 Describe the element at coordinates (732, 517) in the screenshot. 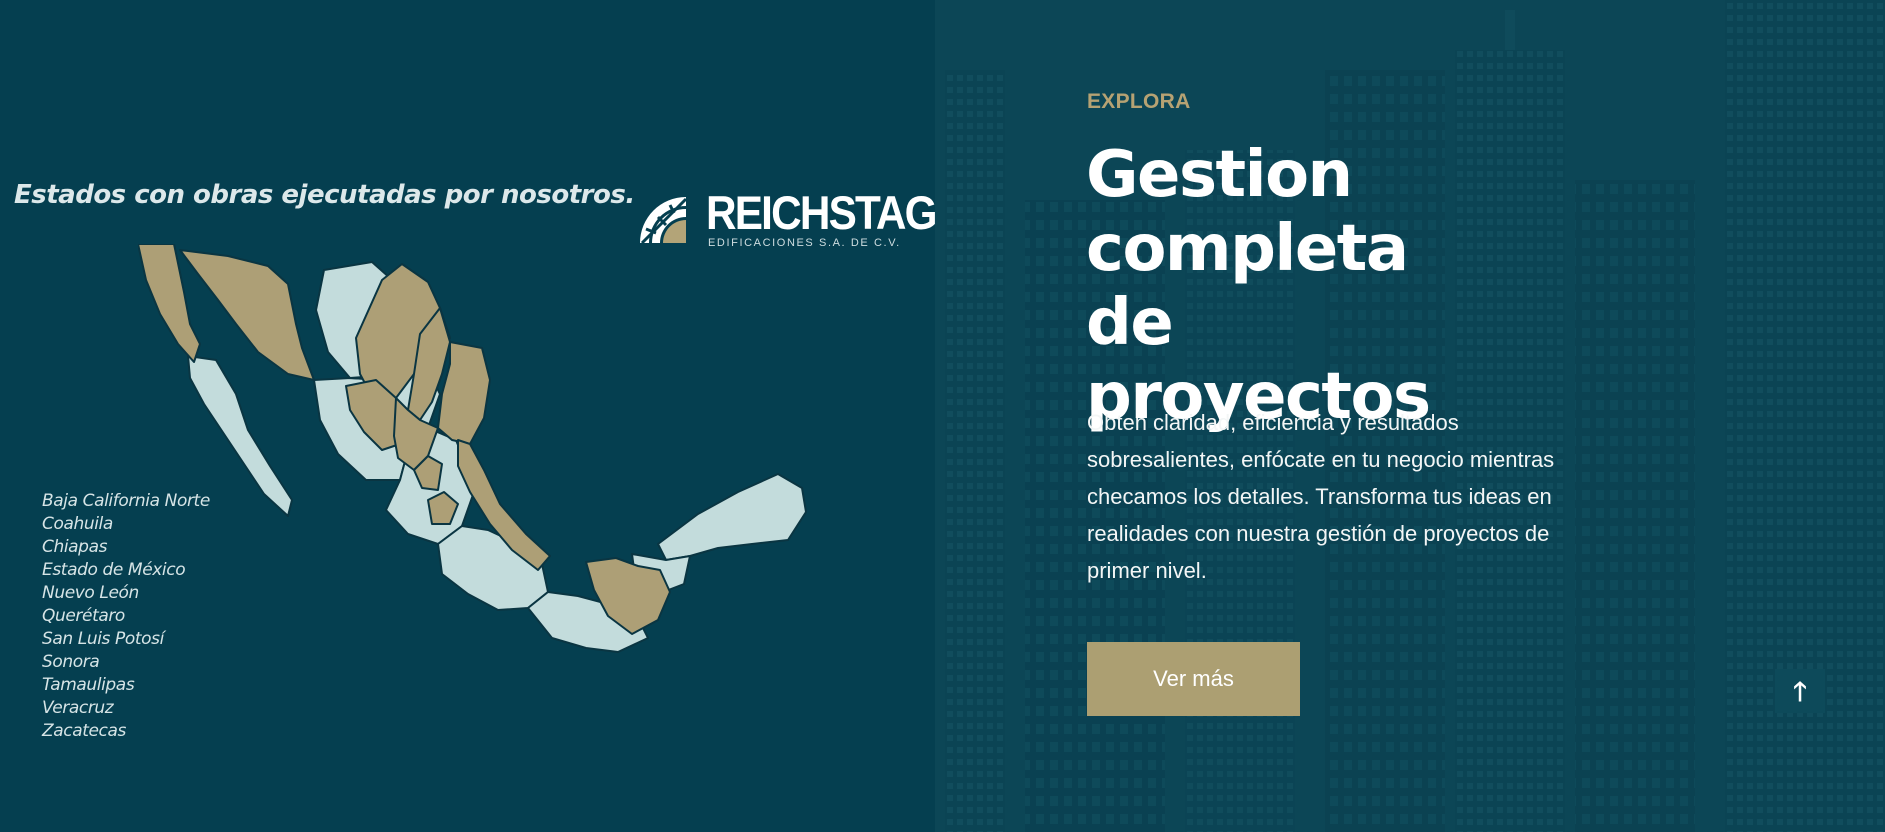

I see `map-state-yucatan` at that location.